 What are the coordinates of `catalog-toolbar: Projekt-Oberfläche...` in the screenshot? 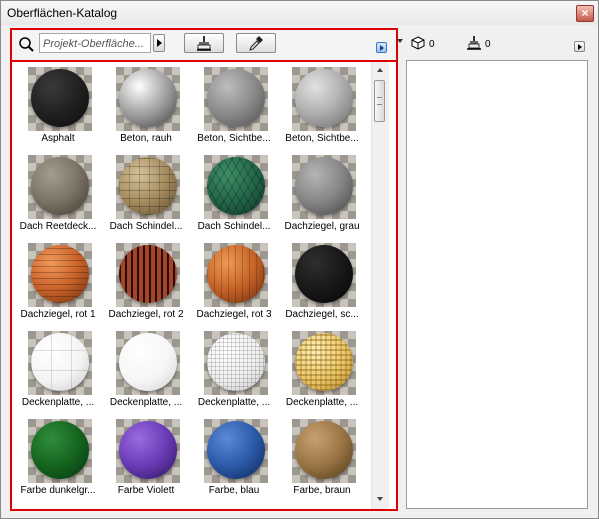 It's located at (204, 45).